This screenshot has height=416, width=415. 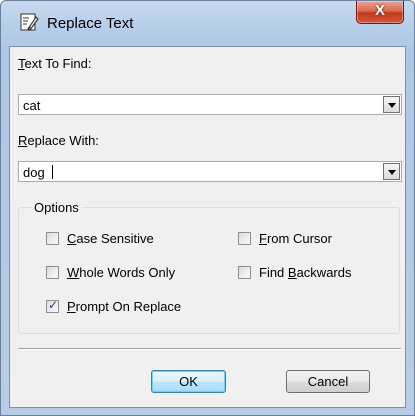 What do you see at coordinates (31, 105) in the screenshot?
I see `find-value: cat` at bounding box center [31, 105].